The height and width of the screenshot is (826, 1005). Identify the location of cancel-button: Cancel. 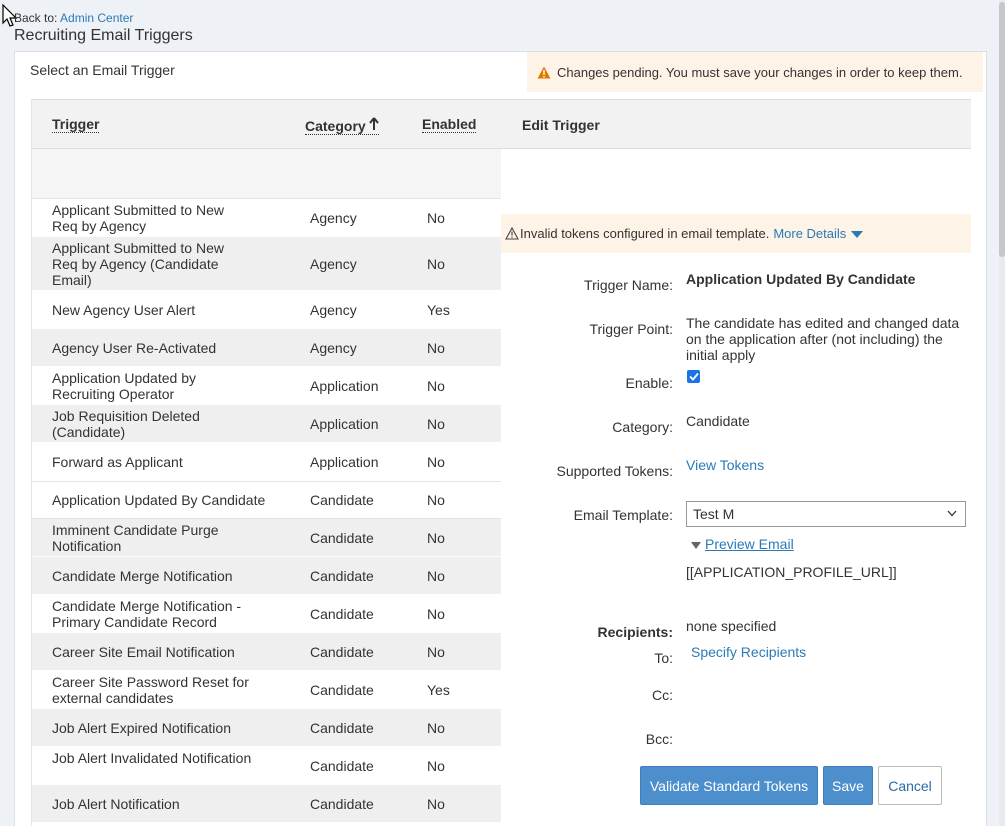
(910, 785).